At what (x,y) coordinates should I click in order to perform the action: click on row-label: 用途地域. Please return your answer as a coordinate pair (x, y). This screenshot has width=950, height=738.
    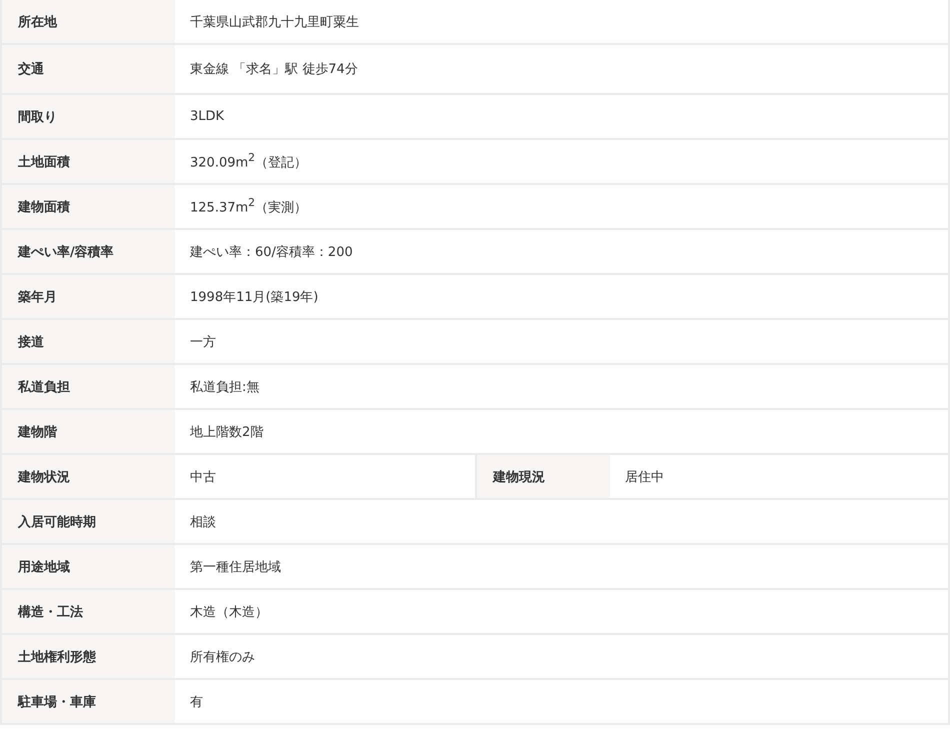
    Looking at the image, I should click on (88, 566).